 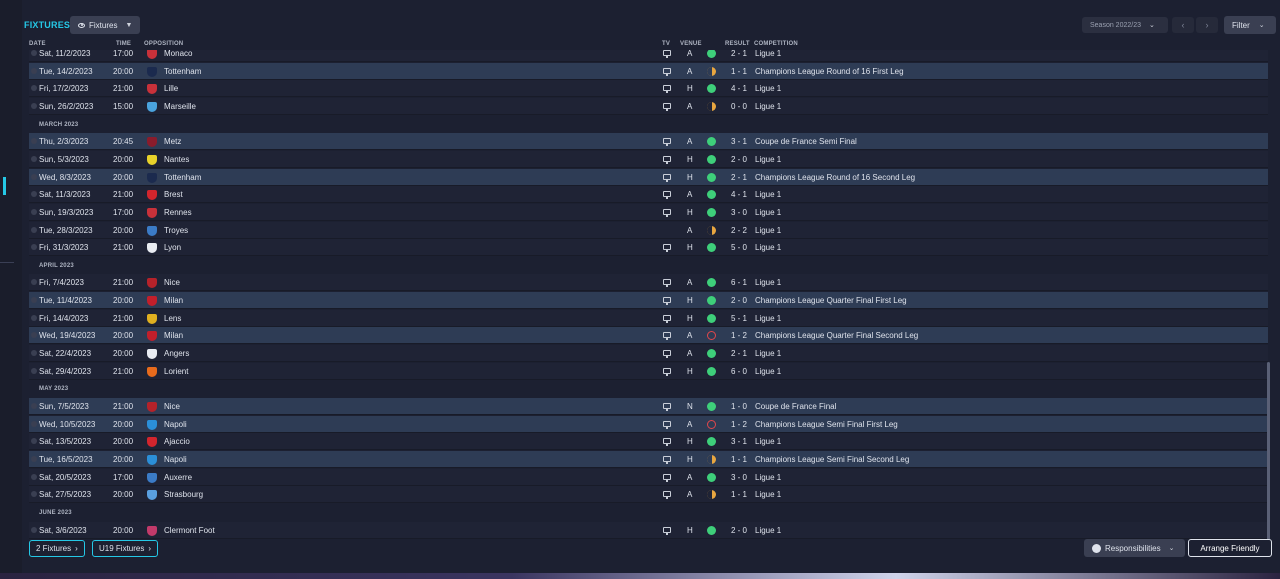 I want to click on next-season-button: ›, so click(x=1207, y=25).